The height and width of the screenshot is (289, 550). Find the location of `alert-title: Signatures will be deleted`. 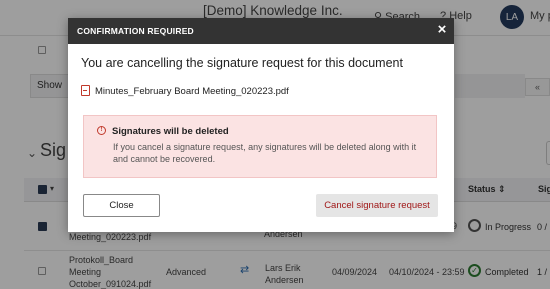

alert-title: Signatures will be deleted is located at coordinates (170, 131).